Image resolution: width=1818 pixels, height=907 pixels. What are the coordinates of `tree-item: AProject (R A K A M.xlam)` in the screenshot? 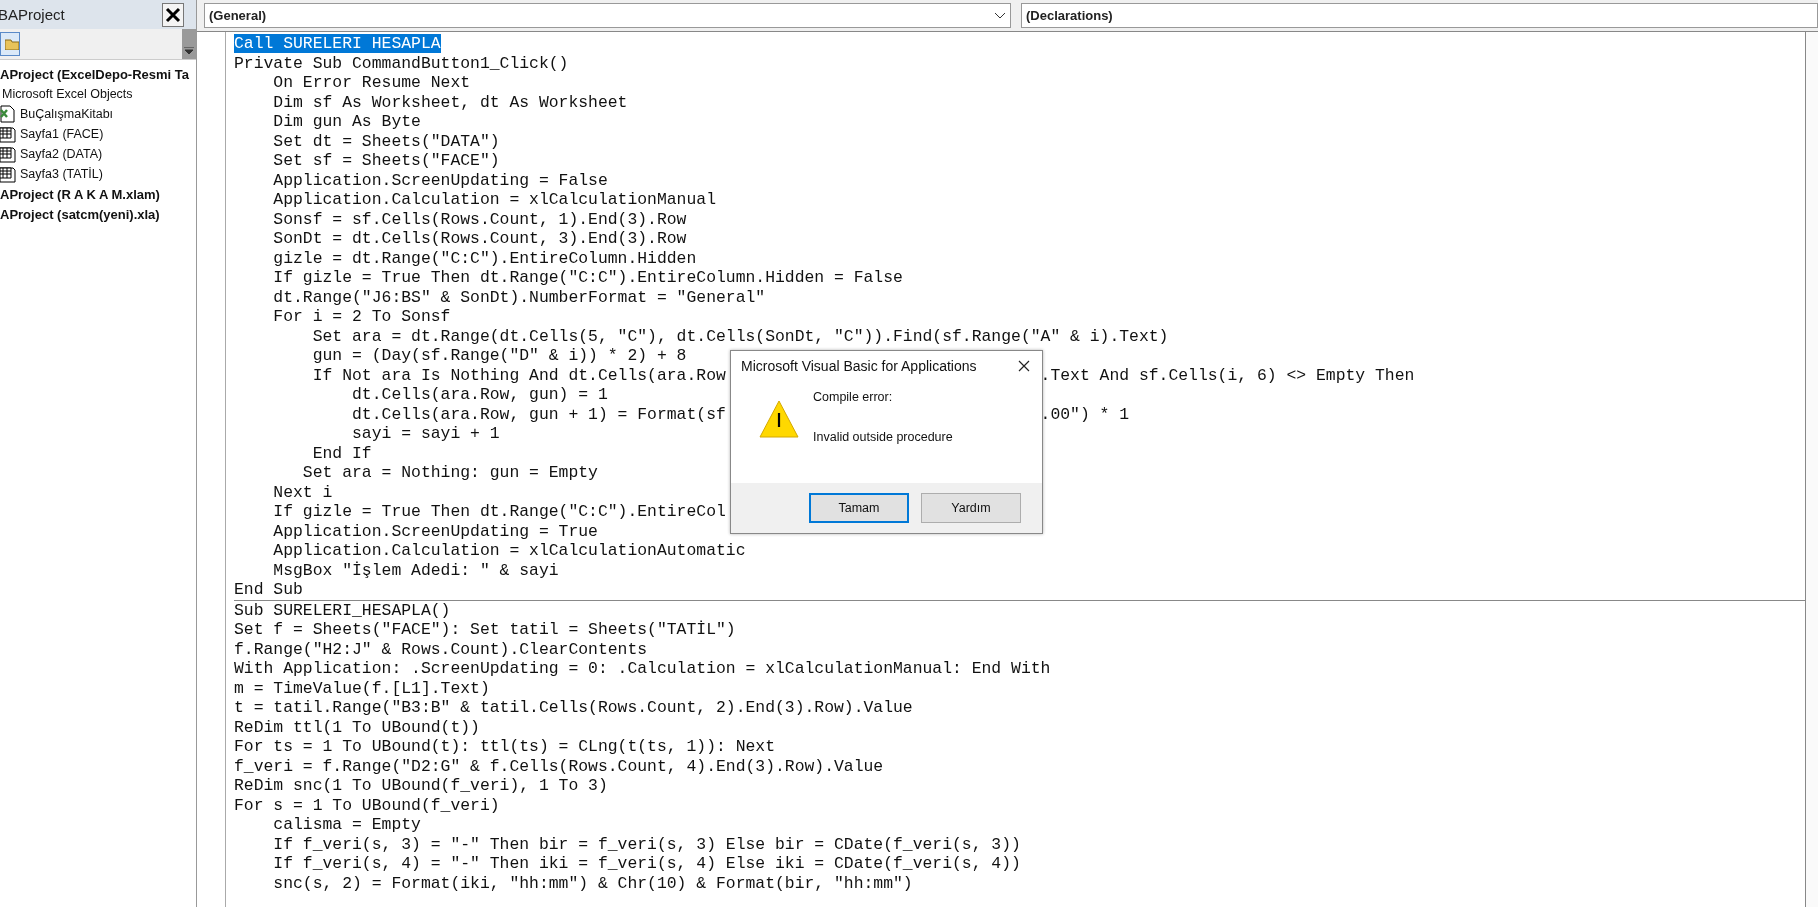 It's located at (80, 194).